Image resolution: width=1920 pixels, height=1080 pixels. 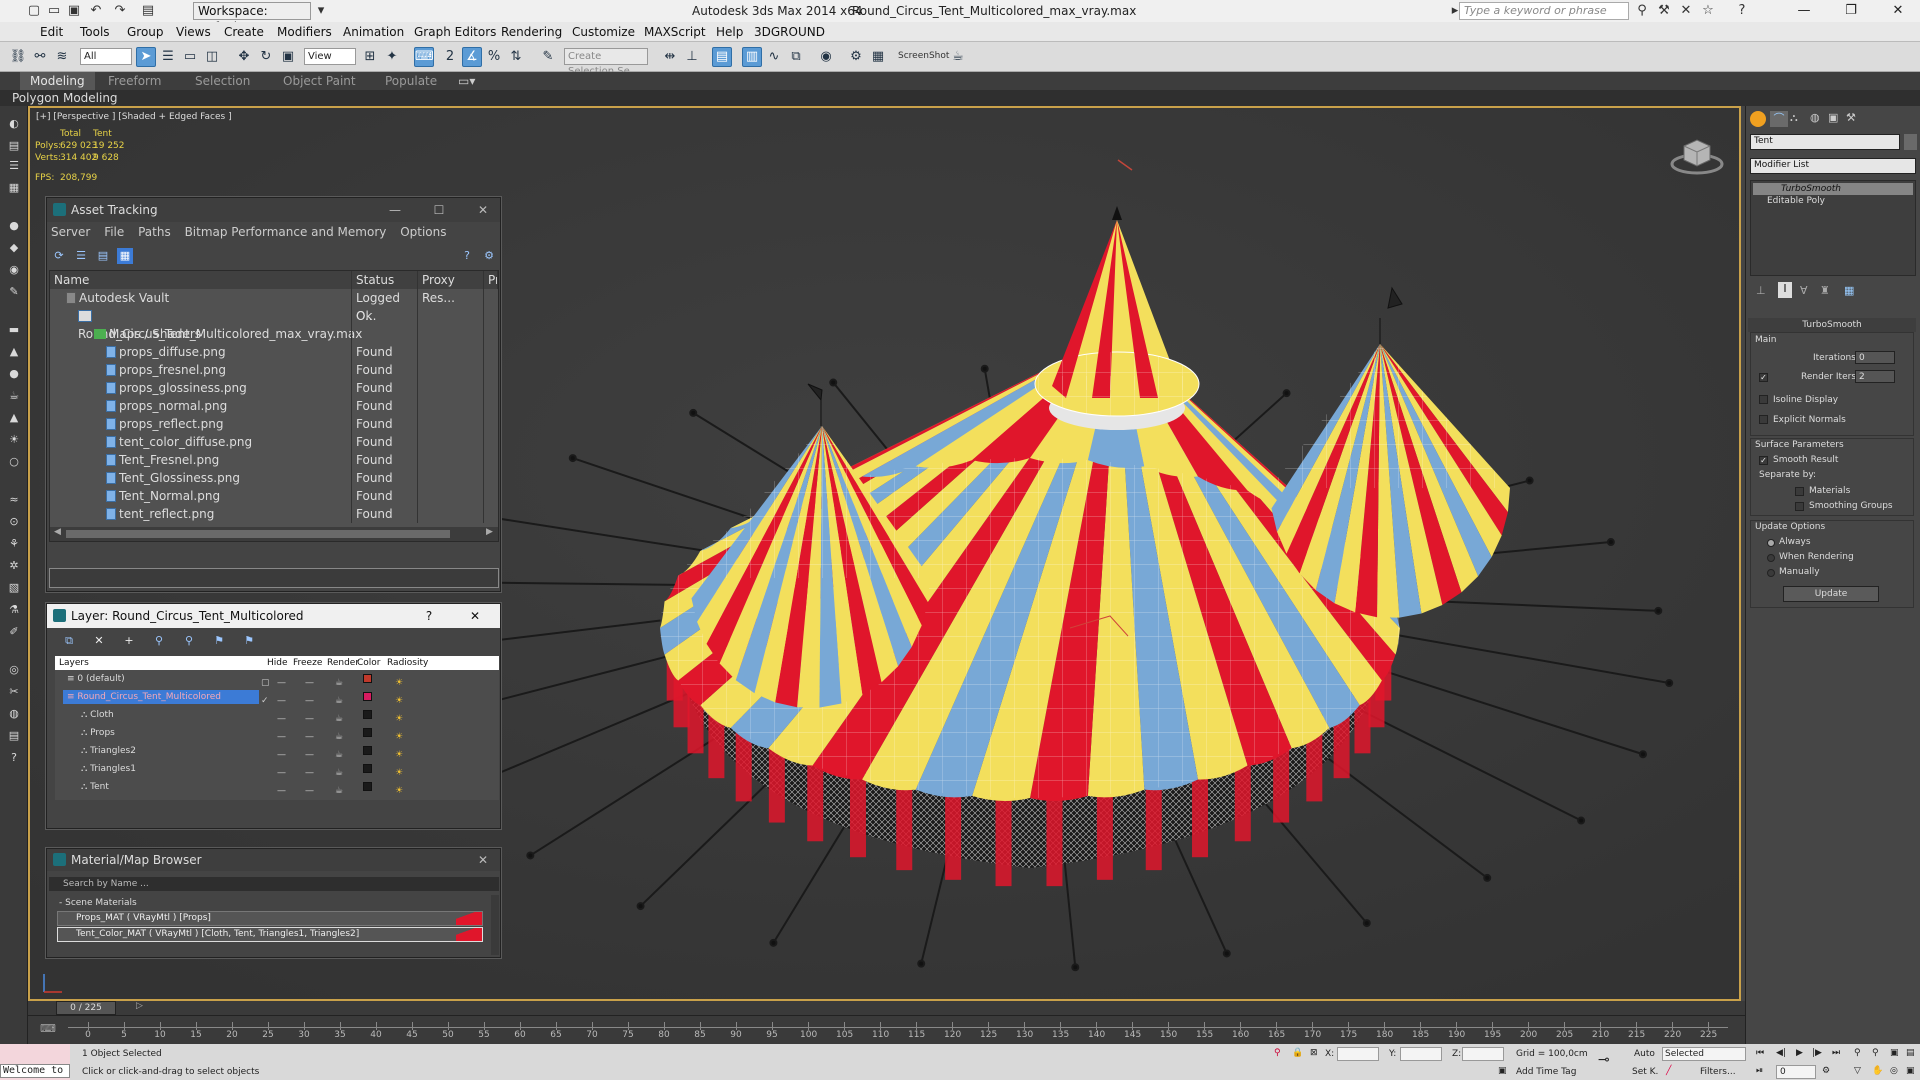 What do you see at coordinates (319, 81) in the screenshot?
I see `tab-object-paint: Object Paint` at bounding box center [319, 81].